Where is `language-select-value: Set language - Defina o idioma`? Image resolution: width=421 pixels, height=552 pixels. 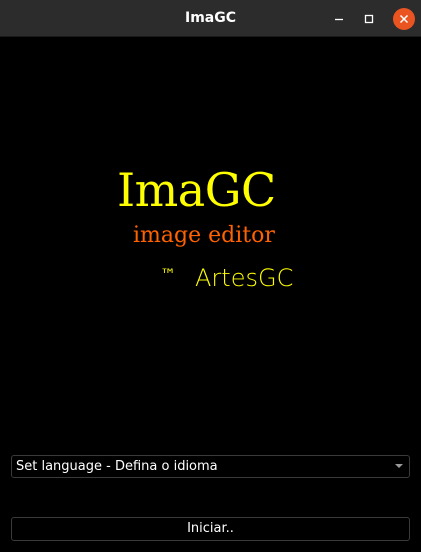 language-select-value: Set language - Defina o idioma is located at coordinates (117, 466).